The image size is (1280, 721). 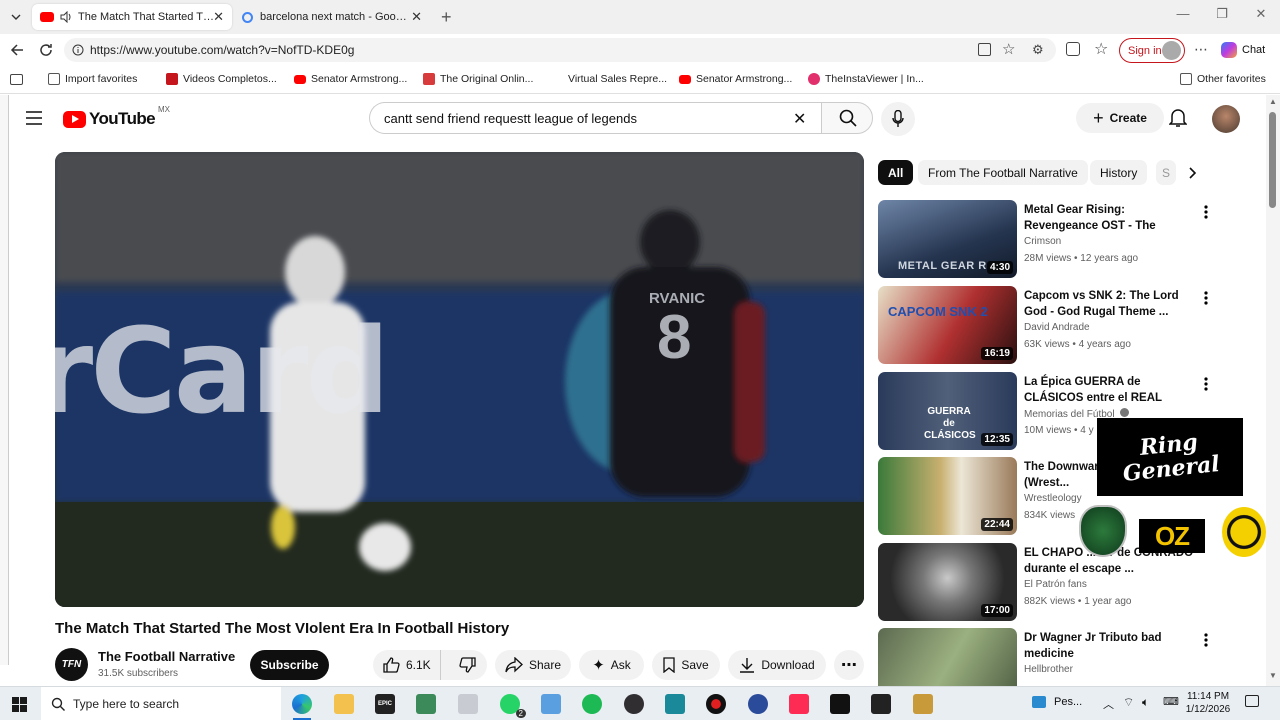 I want to click on obs-icon, so click(x=634, y=704).